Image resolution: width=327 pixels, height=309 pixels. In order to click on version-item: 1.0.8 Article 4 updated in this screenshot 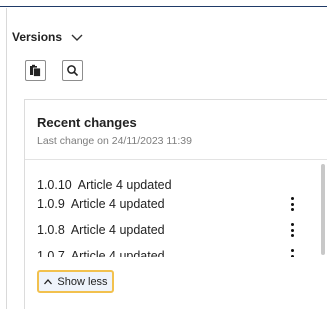, I will do `click(171, 230)`.